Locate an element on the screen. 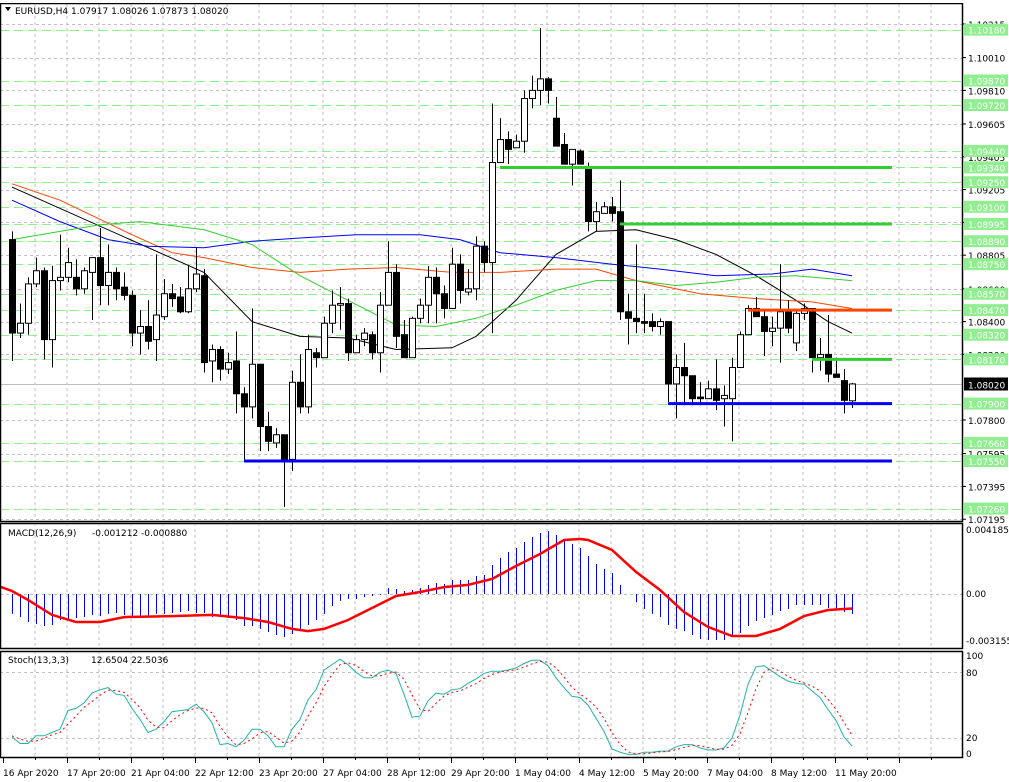 Image resolution: width=1009 pixels, height=782 pixels. time-label: 7 May 04:00 is located at coordinates (735, 774).